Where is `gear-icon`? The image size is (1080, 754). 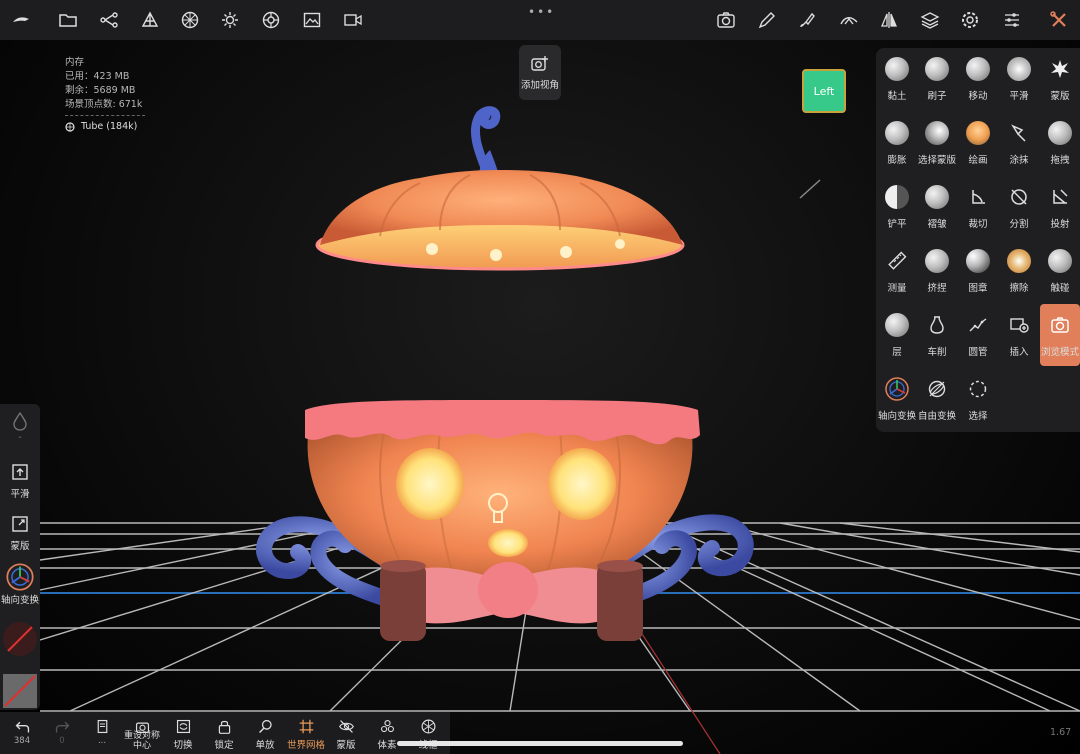 gear-icon is located at coordinates (970, 20).